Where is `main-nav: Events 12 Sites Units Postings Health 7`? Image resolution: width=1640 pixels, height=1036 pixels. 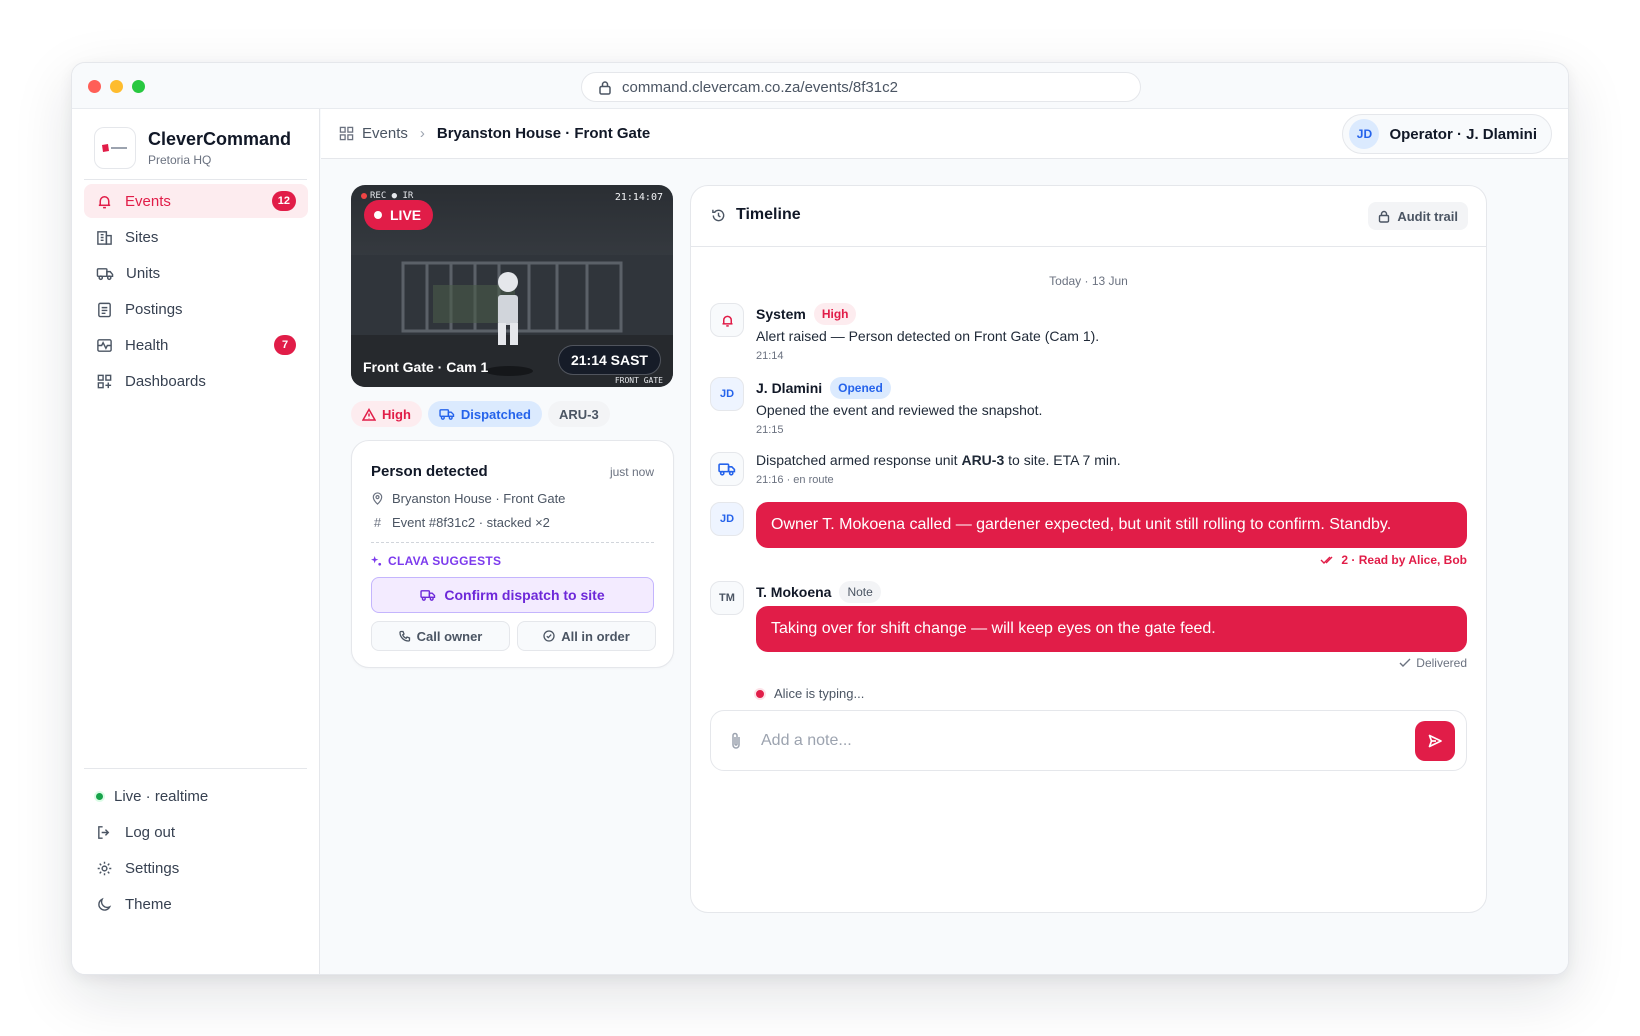 main-nav: Events 12 Sites Units Postings Health 7 is located at coordinates (196, 292).